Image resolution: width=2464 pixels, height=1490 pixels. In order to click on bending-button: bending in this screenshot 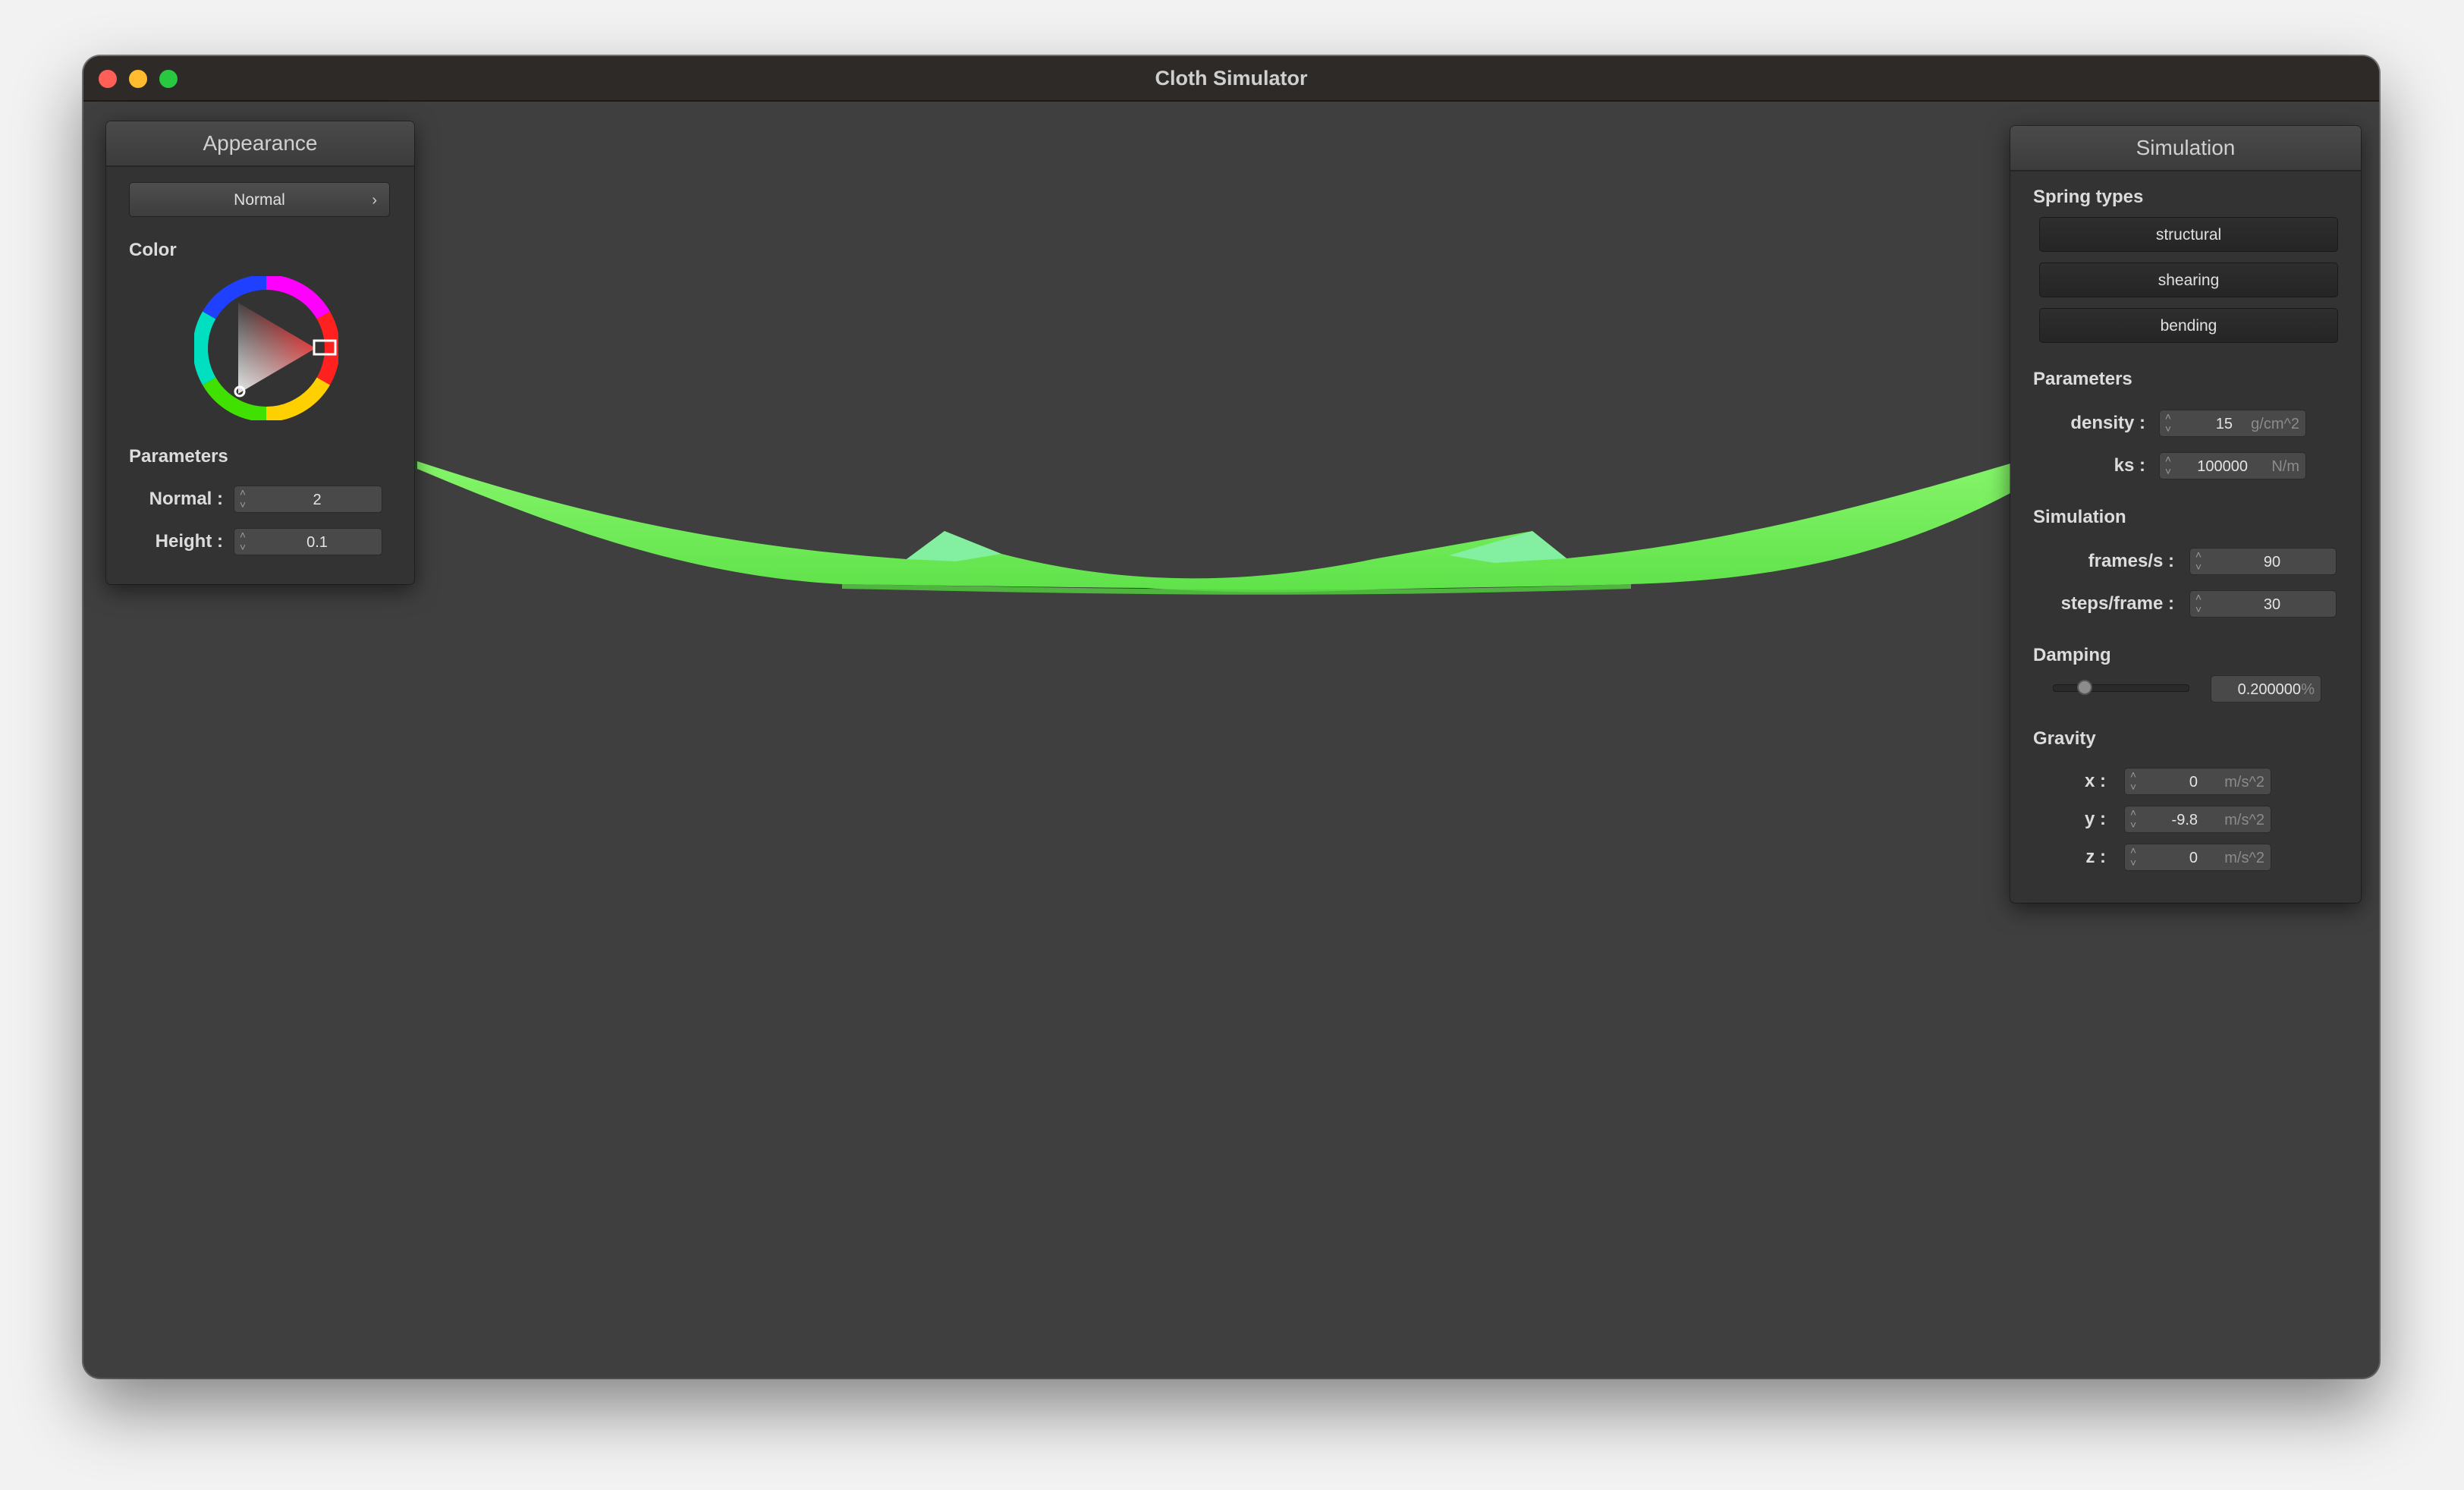, I will do `click(2188, 326)`.